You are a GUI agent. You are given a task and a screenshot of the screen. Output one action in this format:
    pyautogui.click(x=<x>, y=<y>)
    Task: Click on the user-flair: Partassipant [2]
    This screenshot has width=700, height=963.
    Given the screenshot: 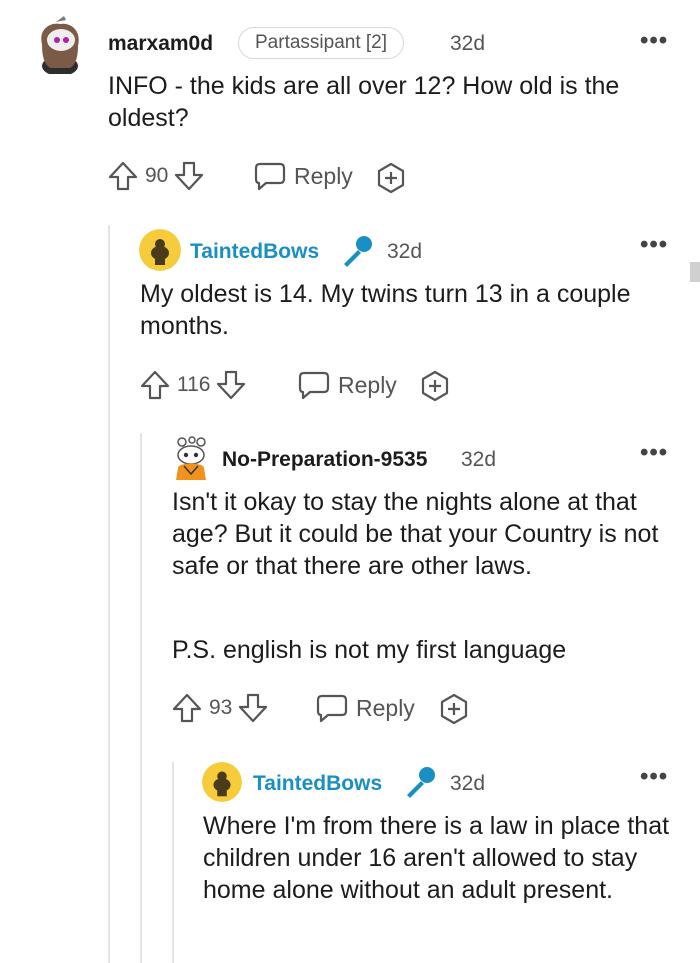 What is the action you would take?
    pyautogui.click(x=321, y=43)
    